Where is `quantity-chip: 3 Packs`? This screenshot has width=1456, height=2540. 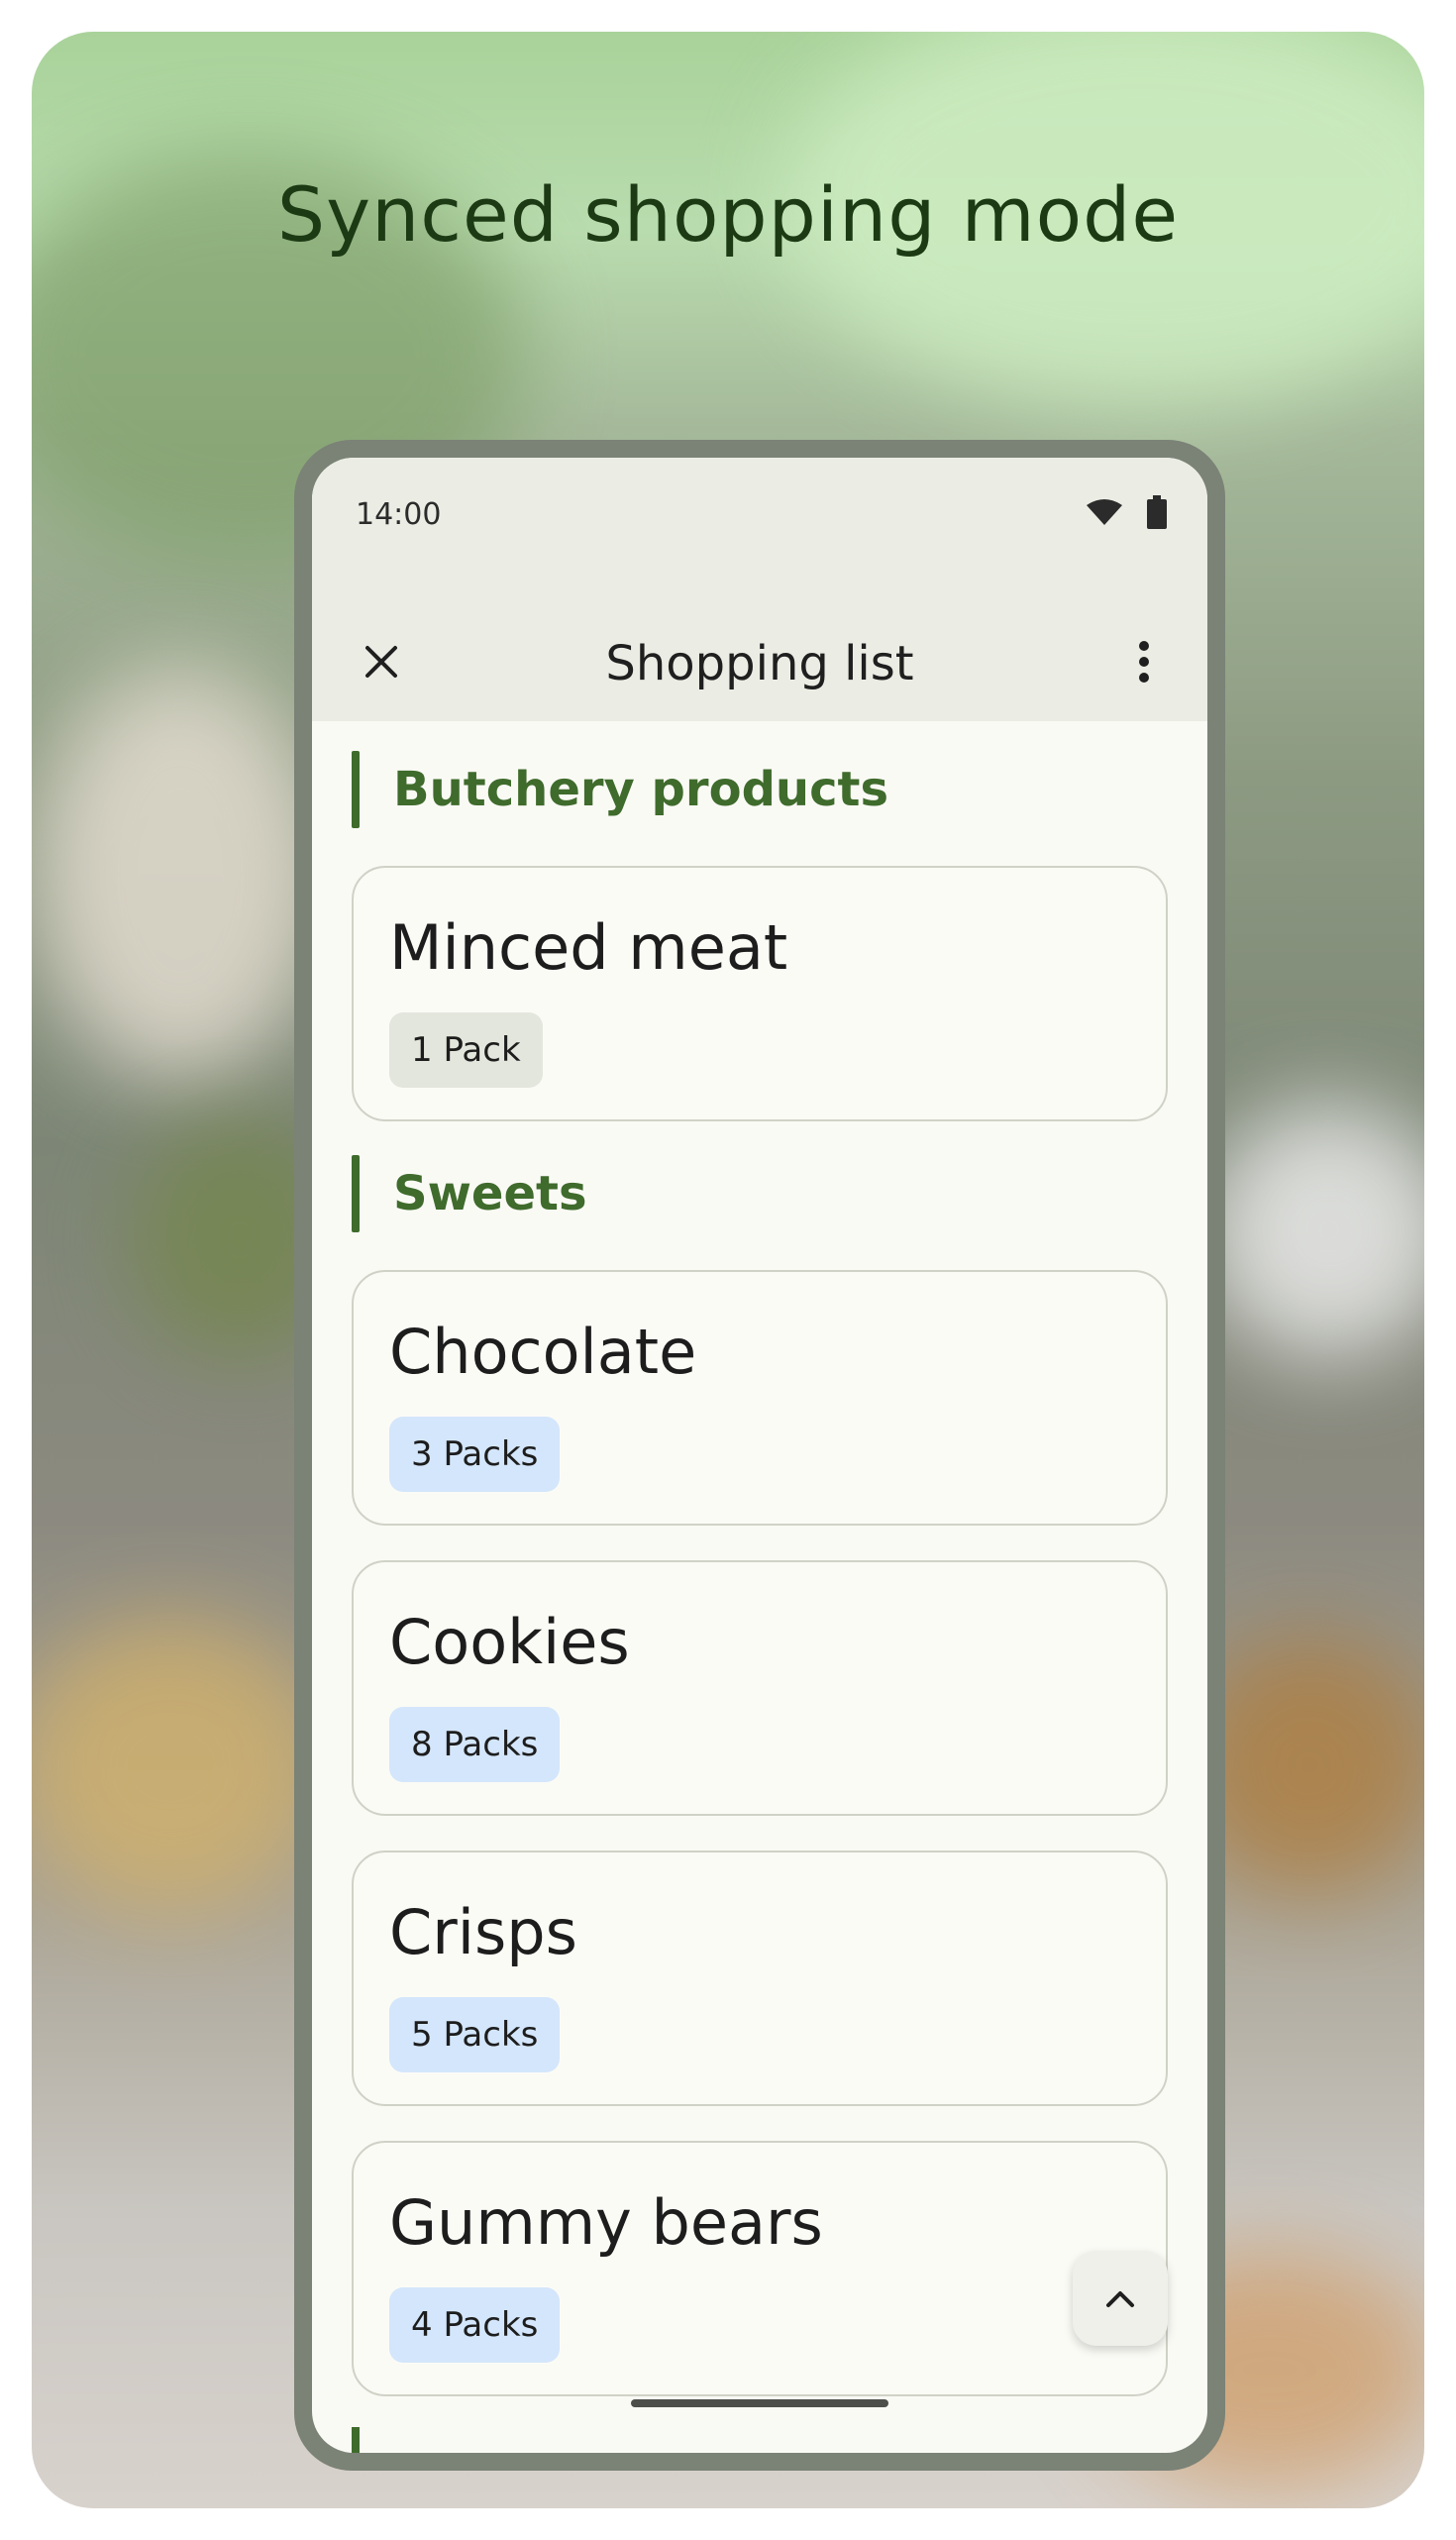 quantity-chip: 3 Packs is located at coordinates (475, 1455).